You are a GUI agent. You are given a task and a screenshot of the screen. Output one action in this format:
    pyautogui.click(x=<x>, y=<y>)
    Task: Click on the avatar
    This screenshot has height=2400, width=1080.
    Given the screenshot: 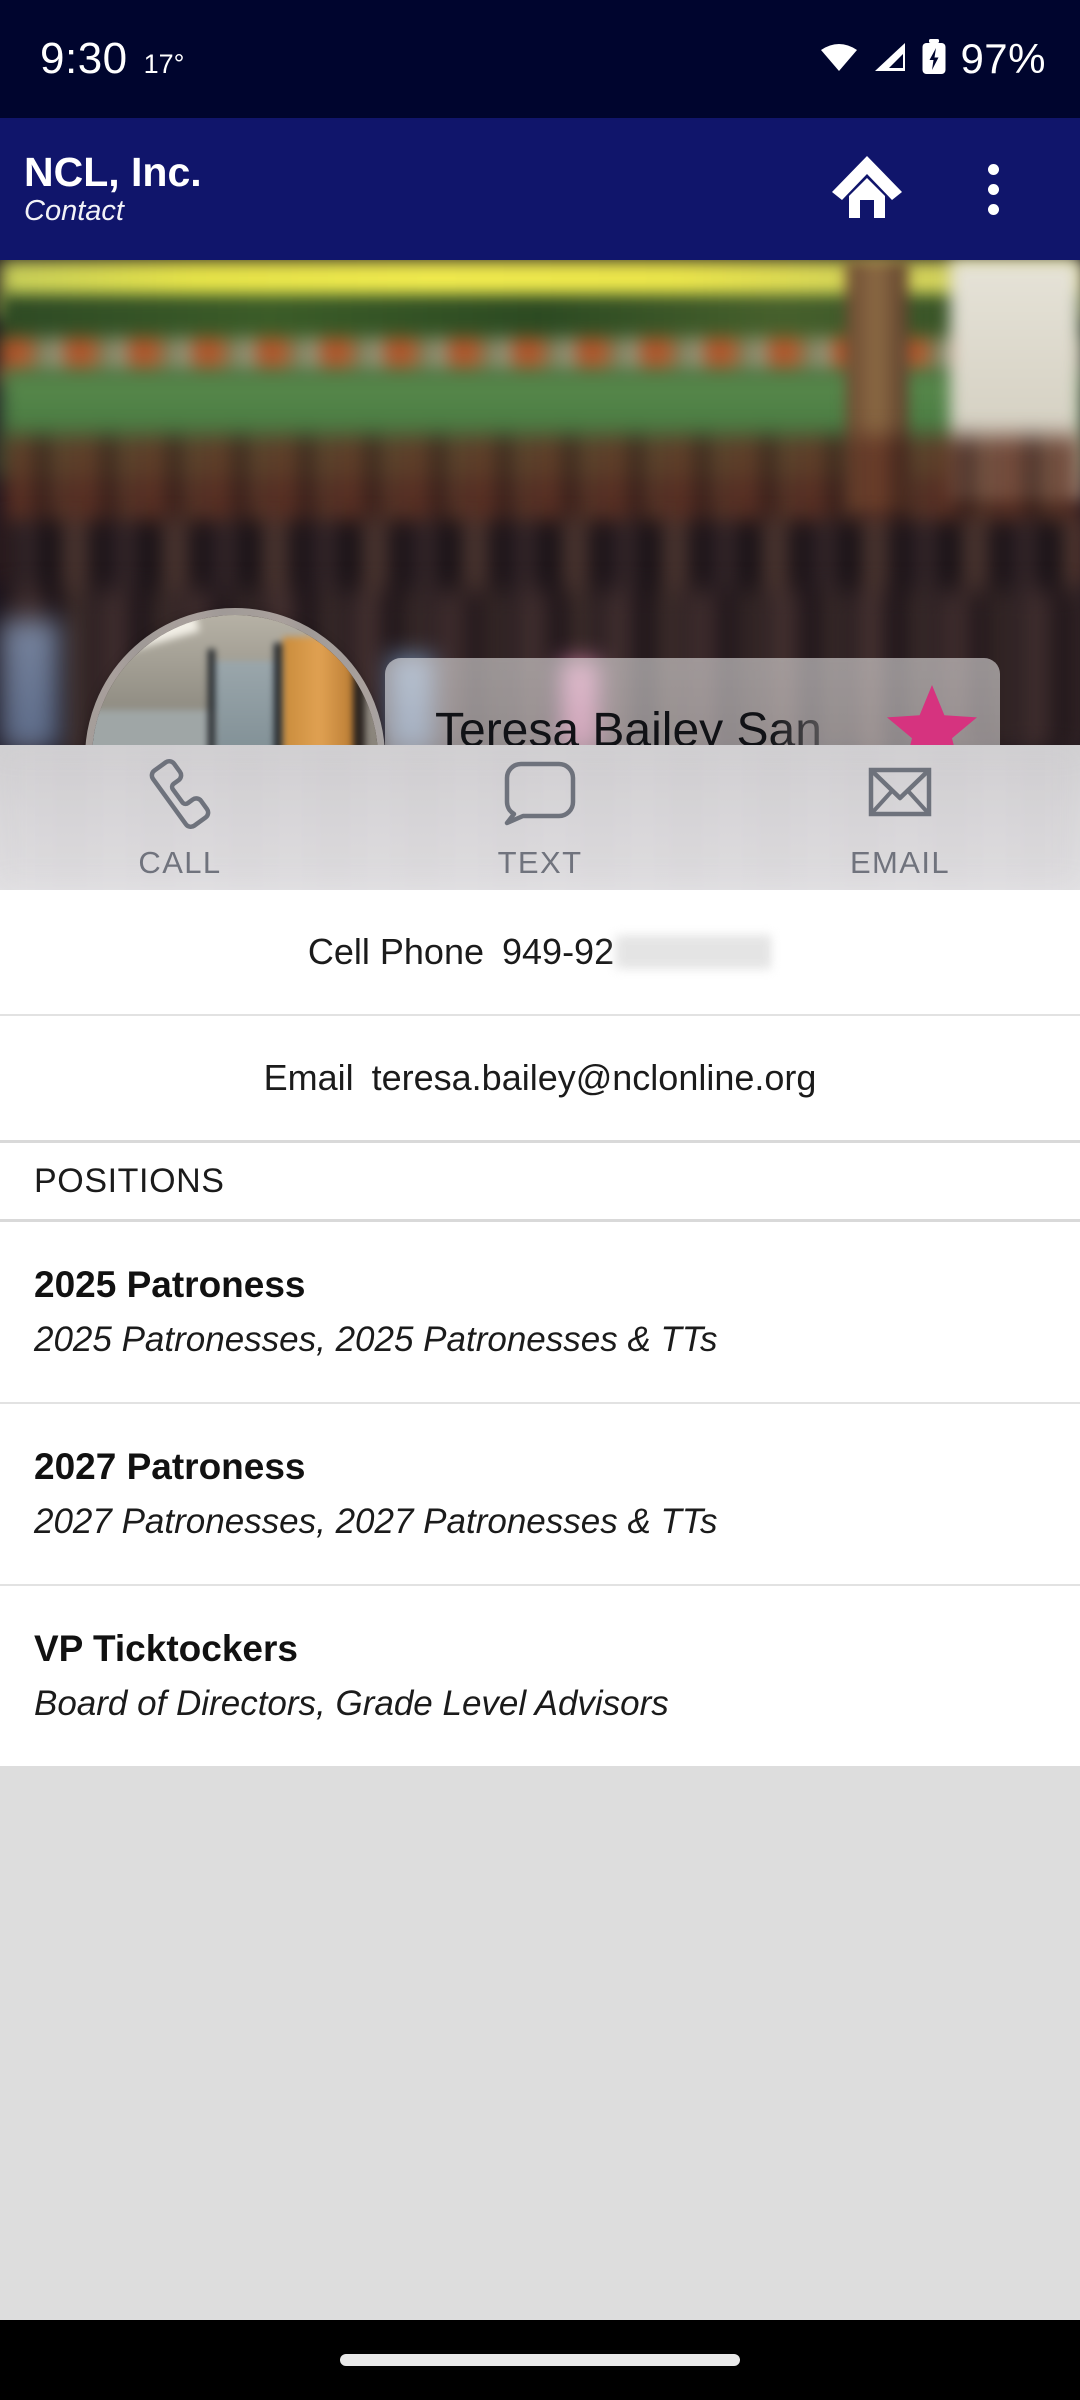 What is the action you would take?
    pyautogui.click(x=235, y=676)
    